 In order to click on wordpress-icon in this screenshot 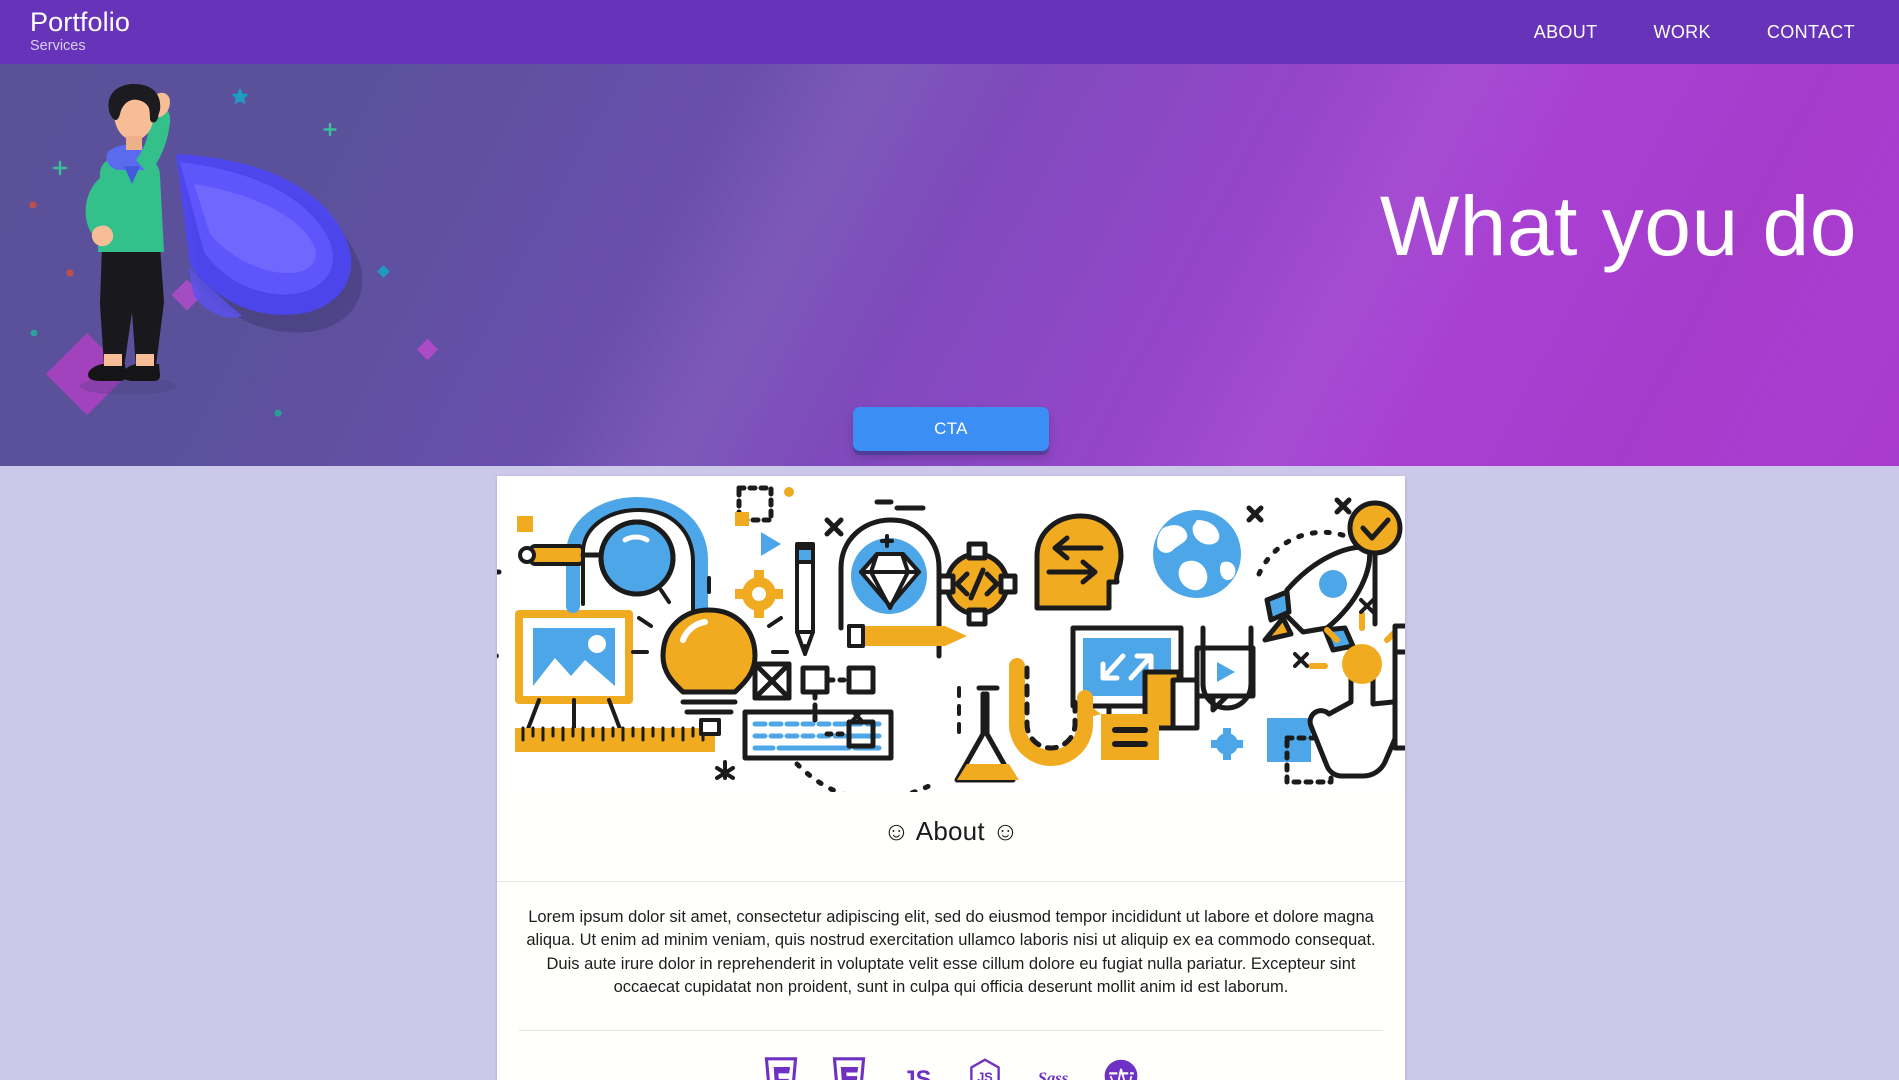, I will do `click(1121, 1068)`.